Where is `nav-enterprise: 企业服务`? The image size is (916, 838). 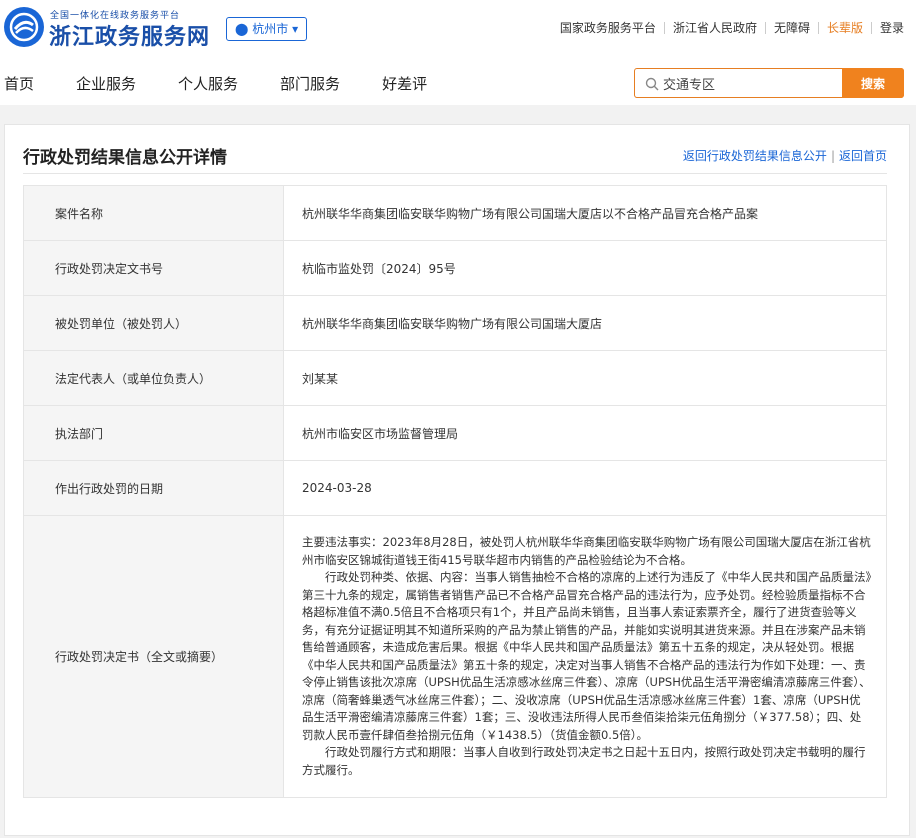
nav-enterprise: 企业服务 is located at coordinates (106, 84).